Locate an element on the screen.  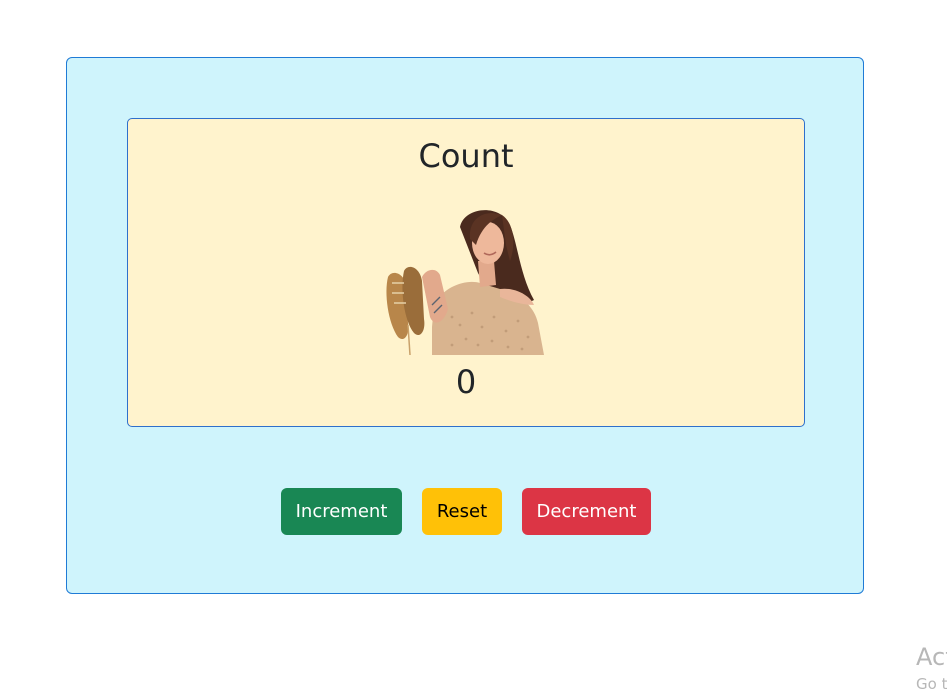
activate-windows-watermark: Act Go t is located at coordinates (931, 666).